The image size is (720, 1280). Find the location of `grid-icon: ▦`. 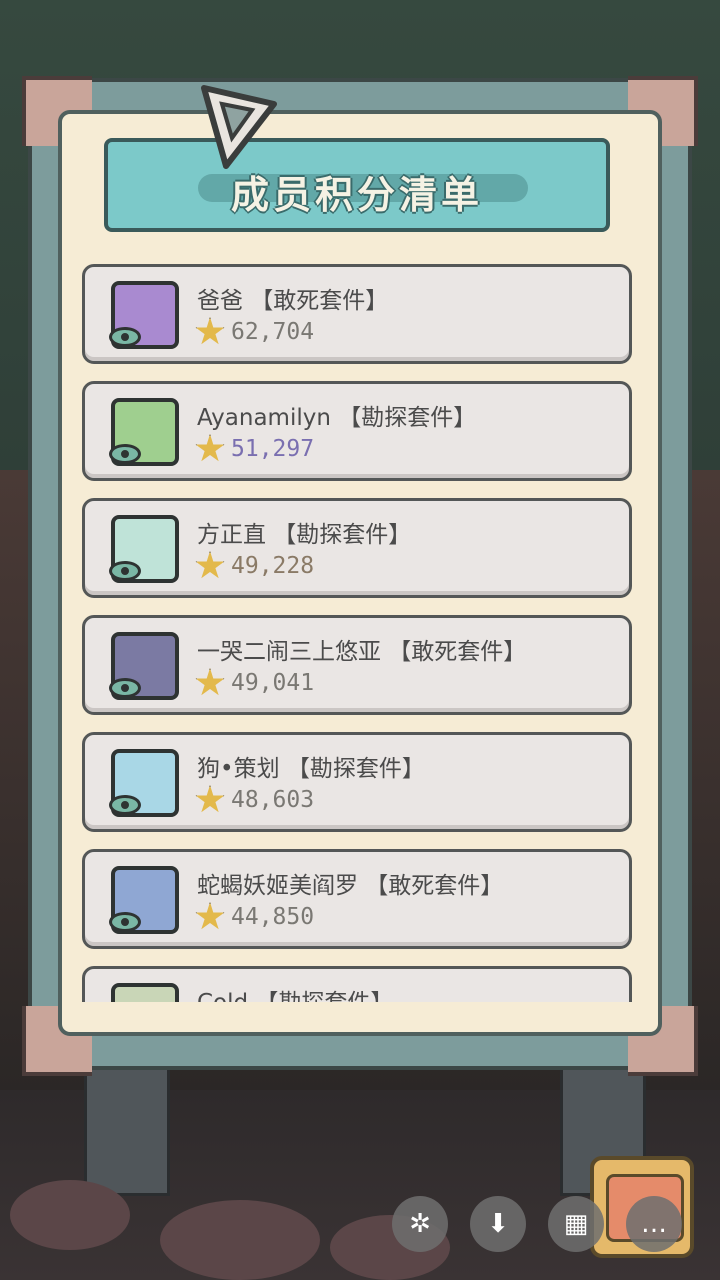

grid-icon: ▦ is located at coordinates (576, 1224).